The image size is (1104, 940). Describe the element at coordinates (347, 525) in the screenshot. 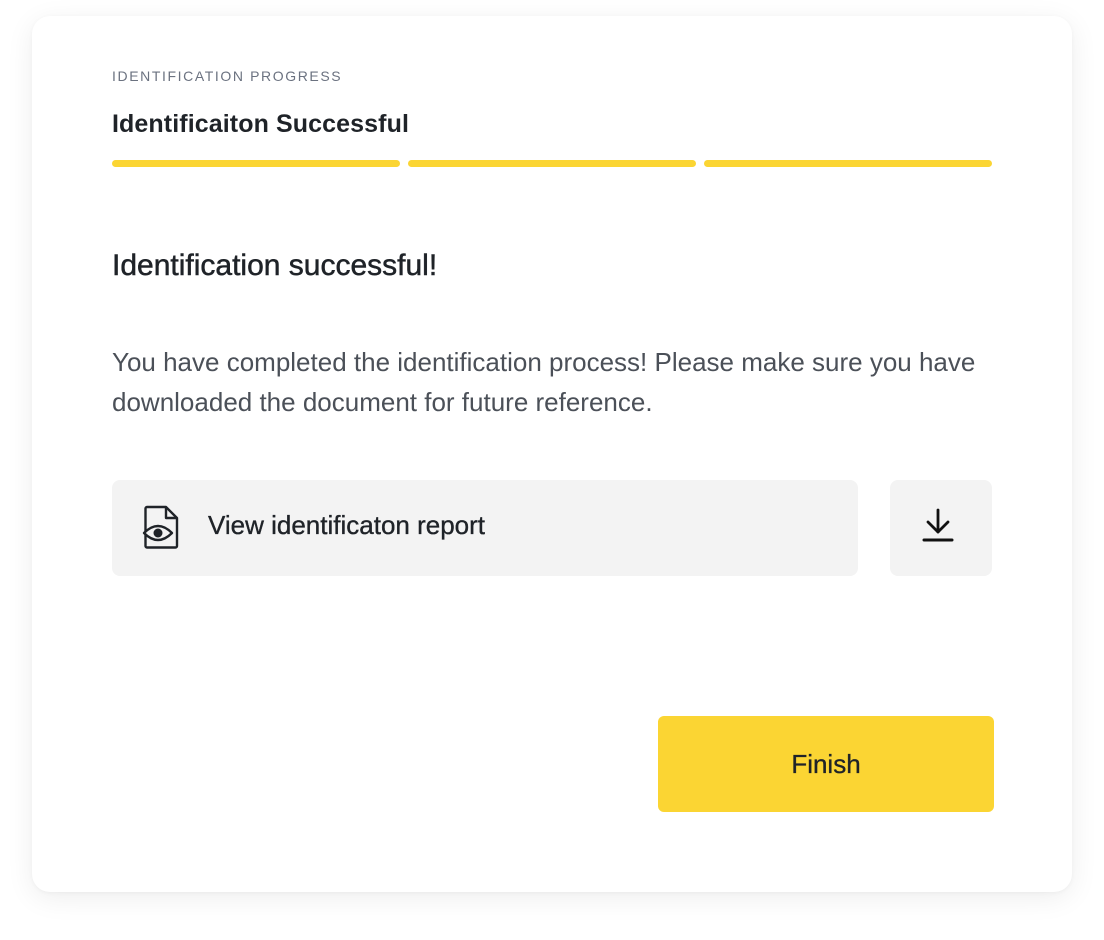

I see `view-report-label: View identificaton report` at that location.